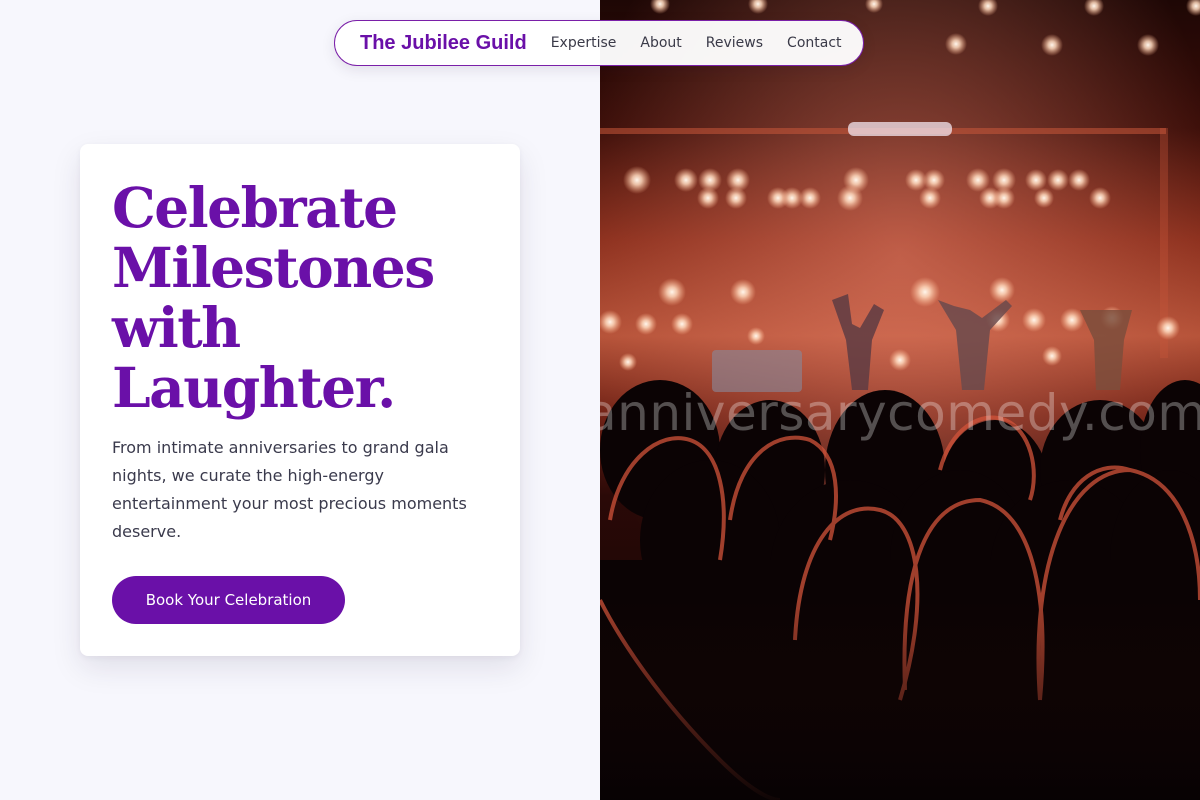 The width and height of the screenshot is (1200, 800). What do you see at coordinates (254, 387) in the screenshot?
I see `hero-headline-line: Laughter.` at bounding box center [254, 387].